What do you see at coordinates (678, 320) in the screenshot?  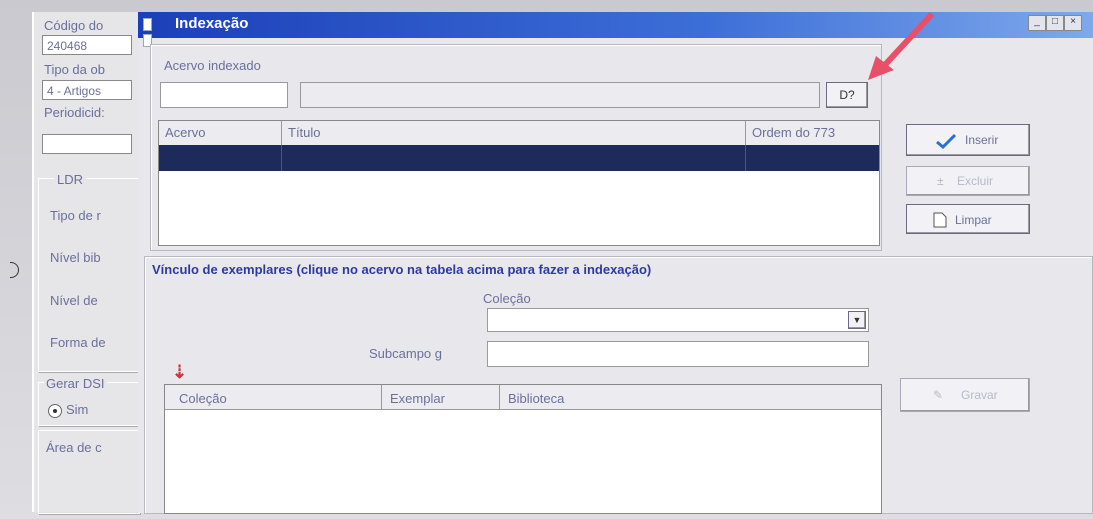 I see `colecao-select: ▼` at bounding box center [678, 320].